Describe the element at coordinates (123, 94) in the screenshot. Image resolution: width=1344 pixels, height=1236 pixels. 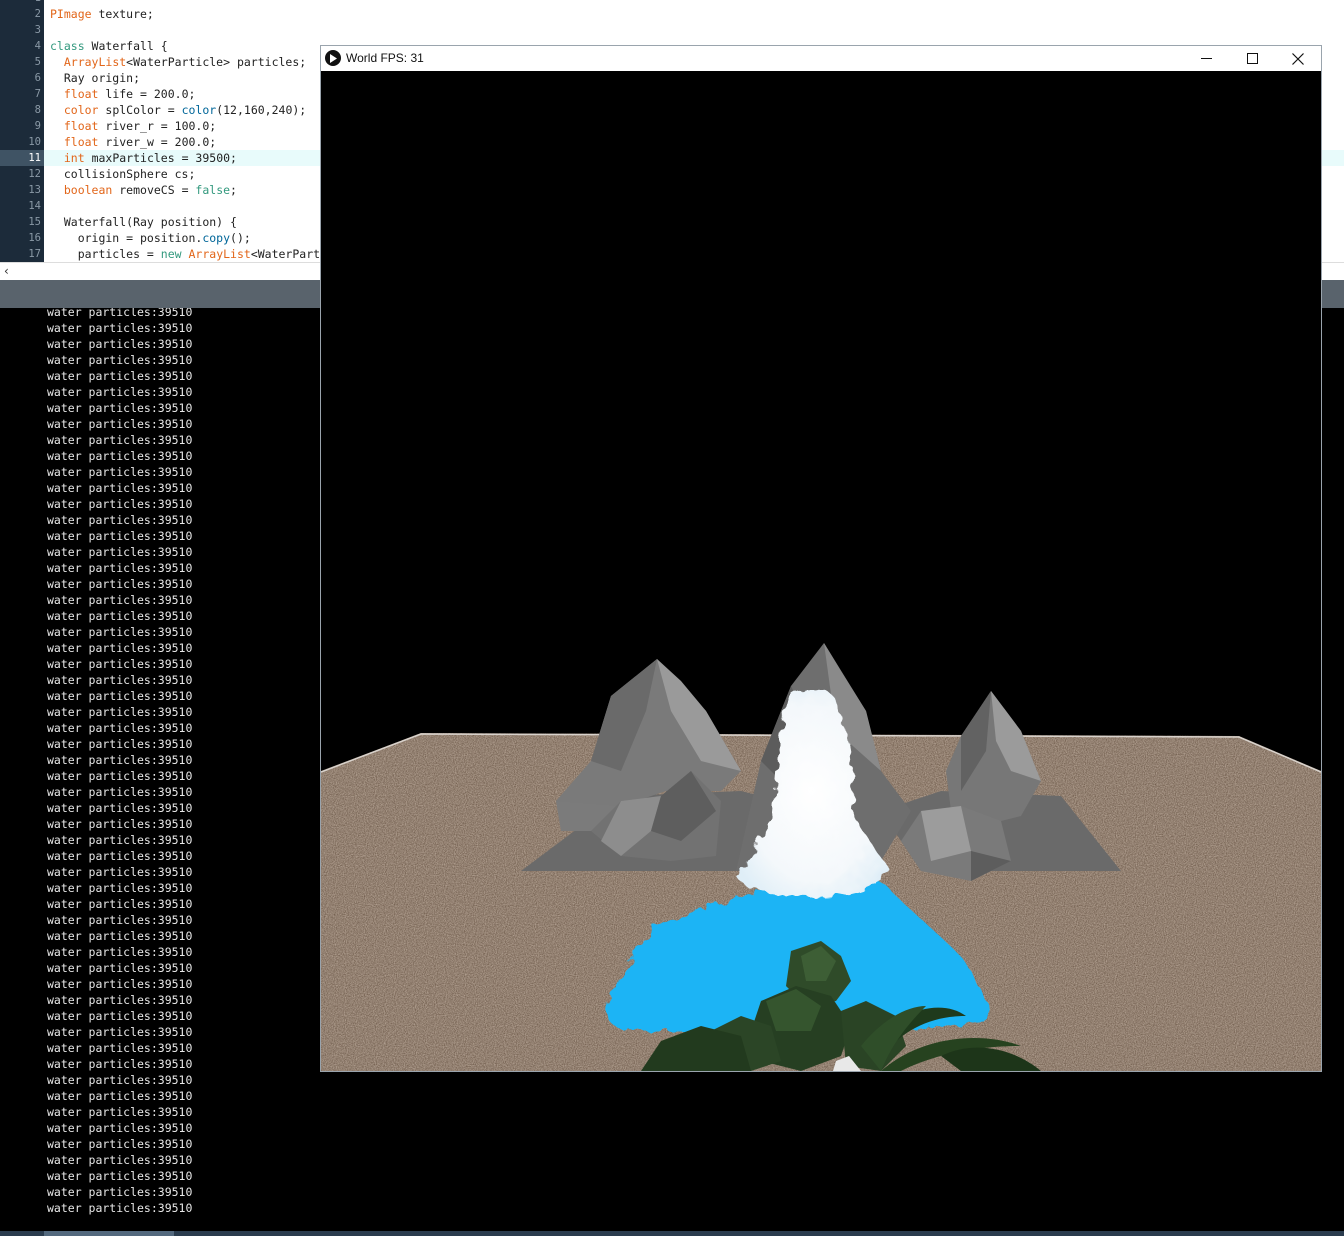
I see `code-text: float life = 200.0;` at that location.